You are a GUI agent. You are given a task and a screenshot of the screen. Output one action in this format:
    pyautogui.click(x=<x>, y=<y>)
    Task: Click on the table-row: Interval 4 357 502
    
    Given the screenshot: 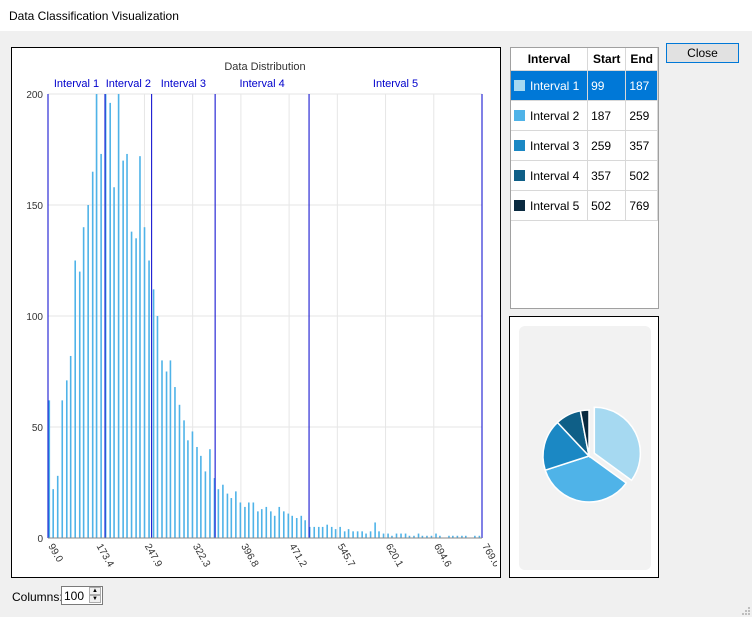 What is the action you would take?
    pyautogui.click(x=584, y=175)
    